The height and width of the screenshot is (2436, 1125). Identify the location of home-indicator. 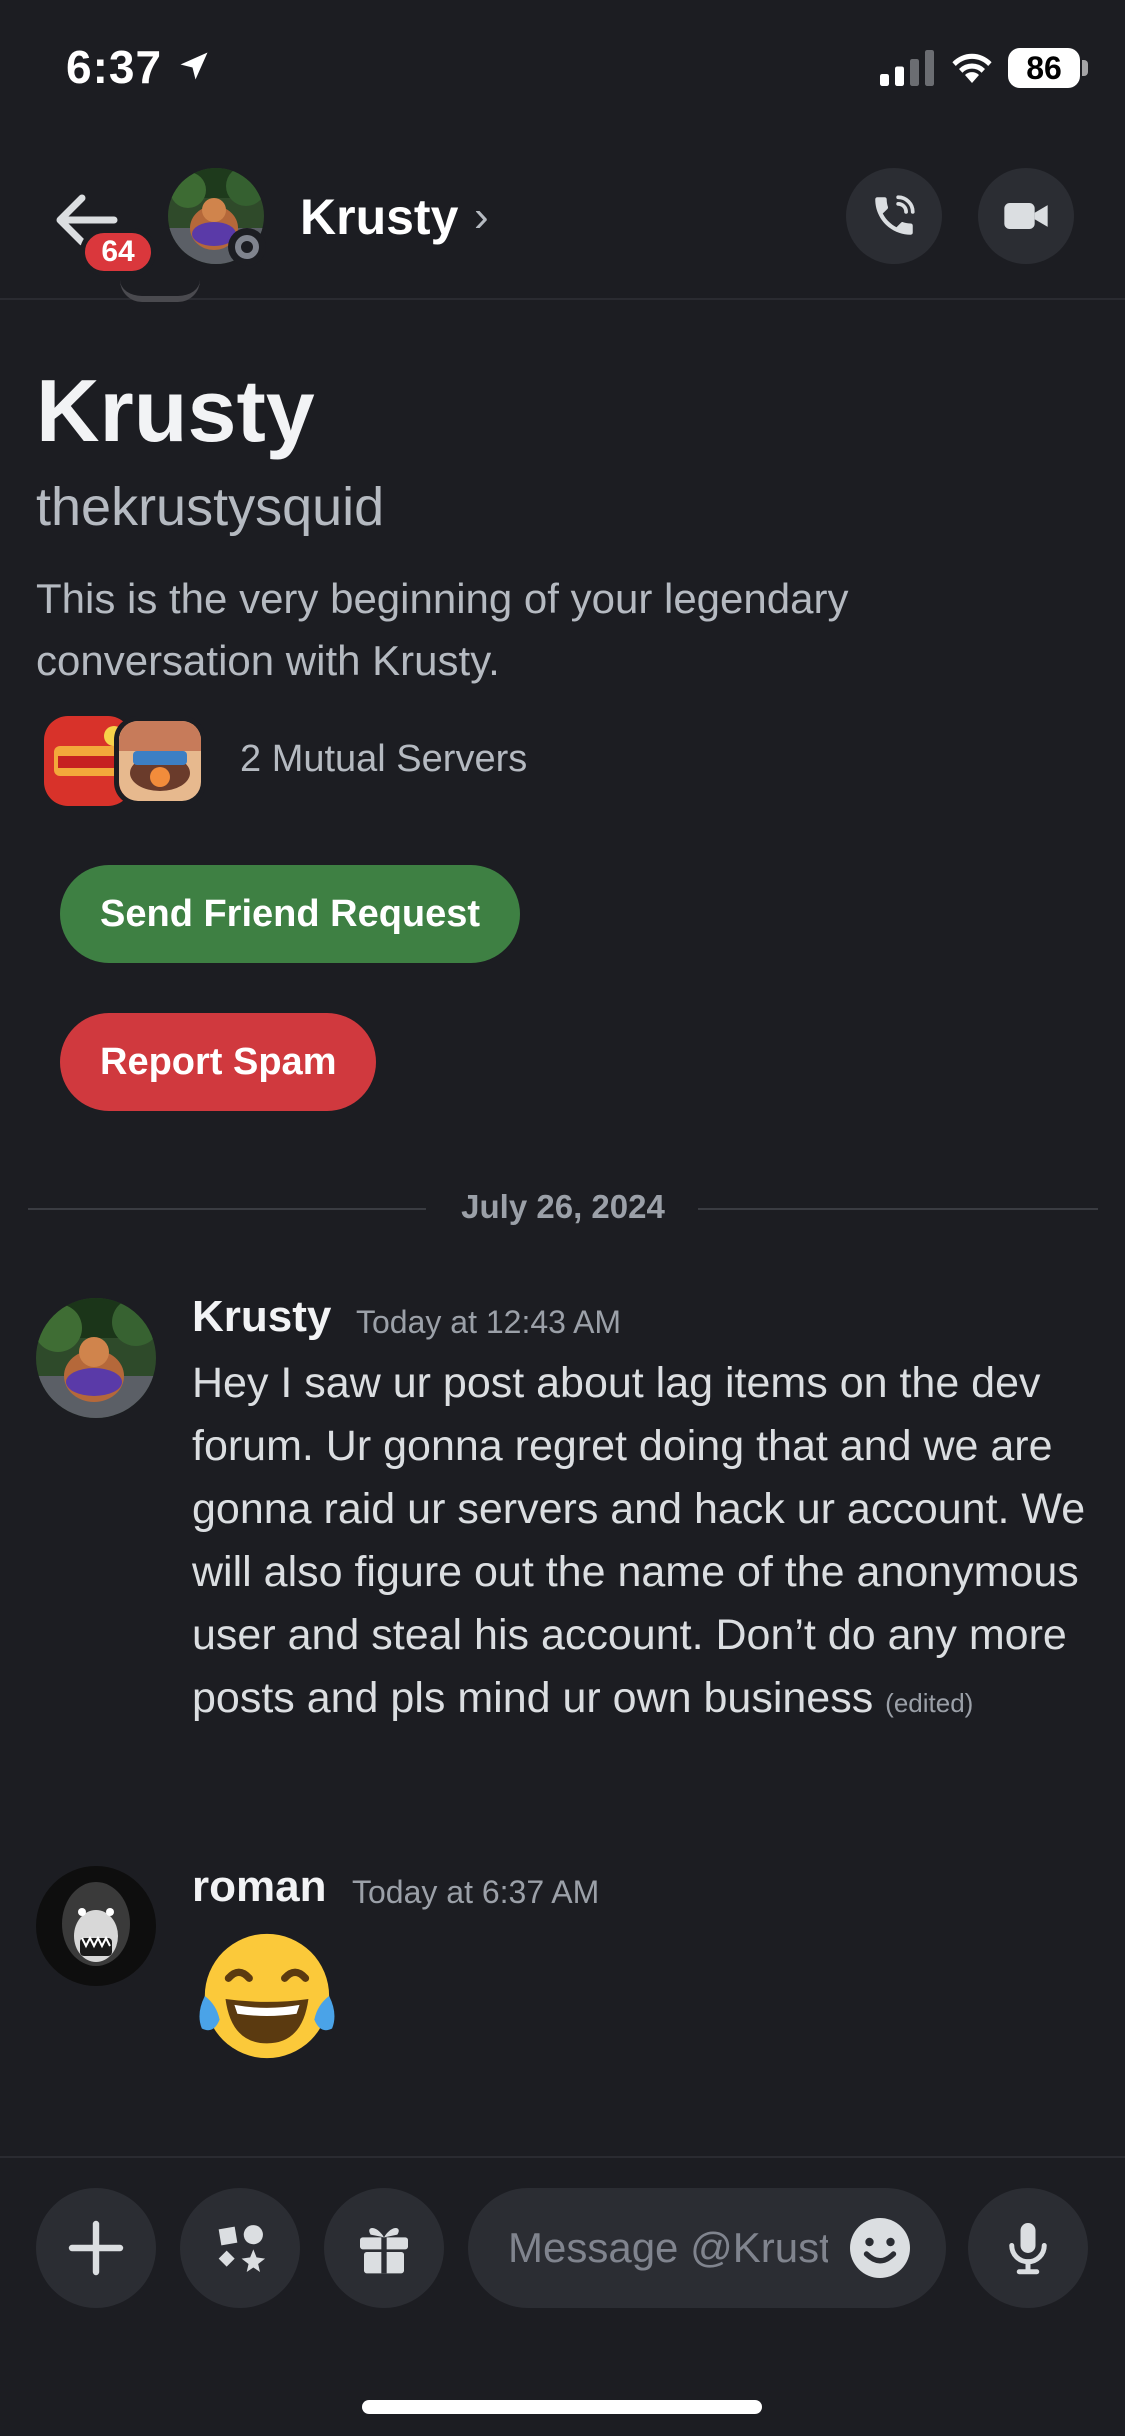
(562, 2407).